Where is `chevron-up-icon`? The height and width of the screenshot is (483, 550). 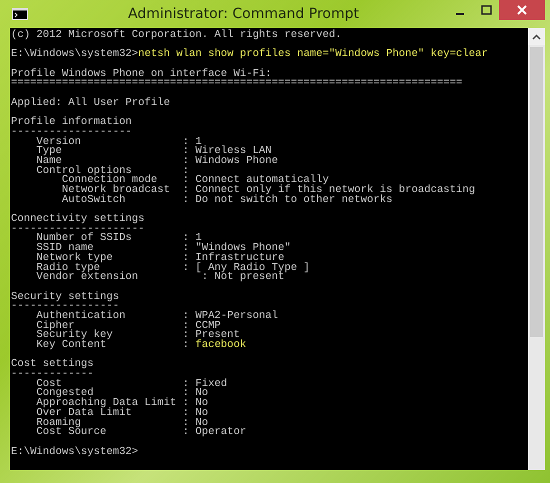
chevron-up-icon is located at coordinates (536, 37).